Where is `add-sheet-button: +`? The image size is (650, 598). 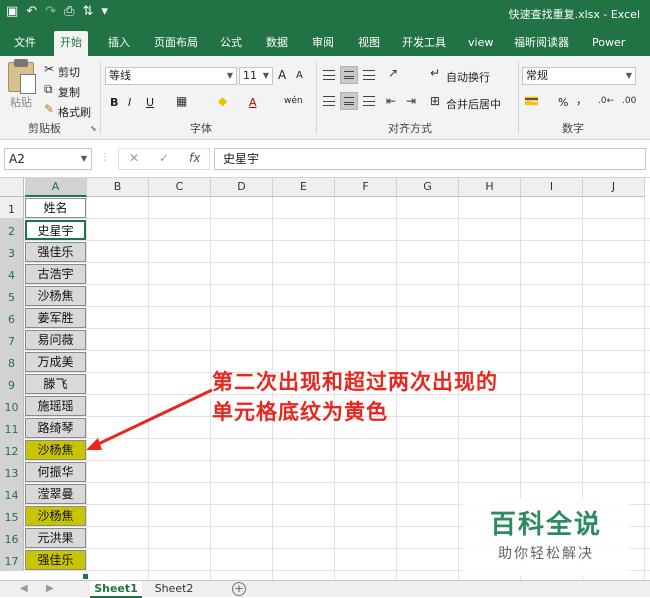
add-sheet-button: + is located at coordinates (239, 589).